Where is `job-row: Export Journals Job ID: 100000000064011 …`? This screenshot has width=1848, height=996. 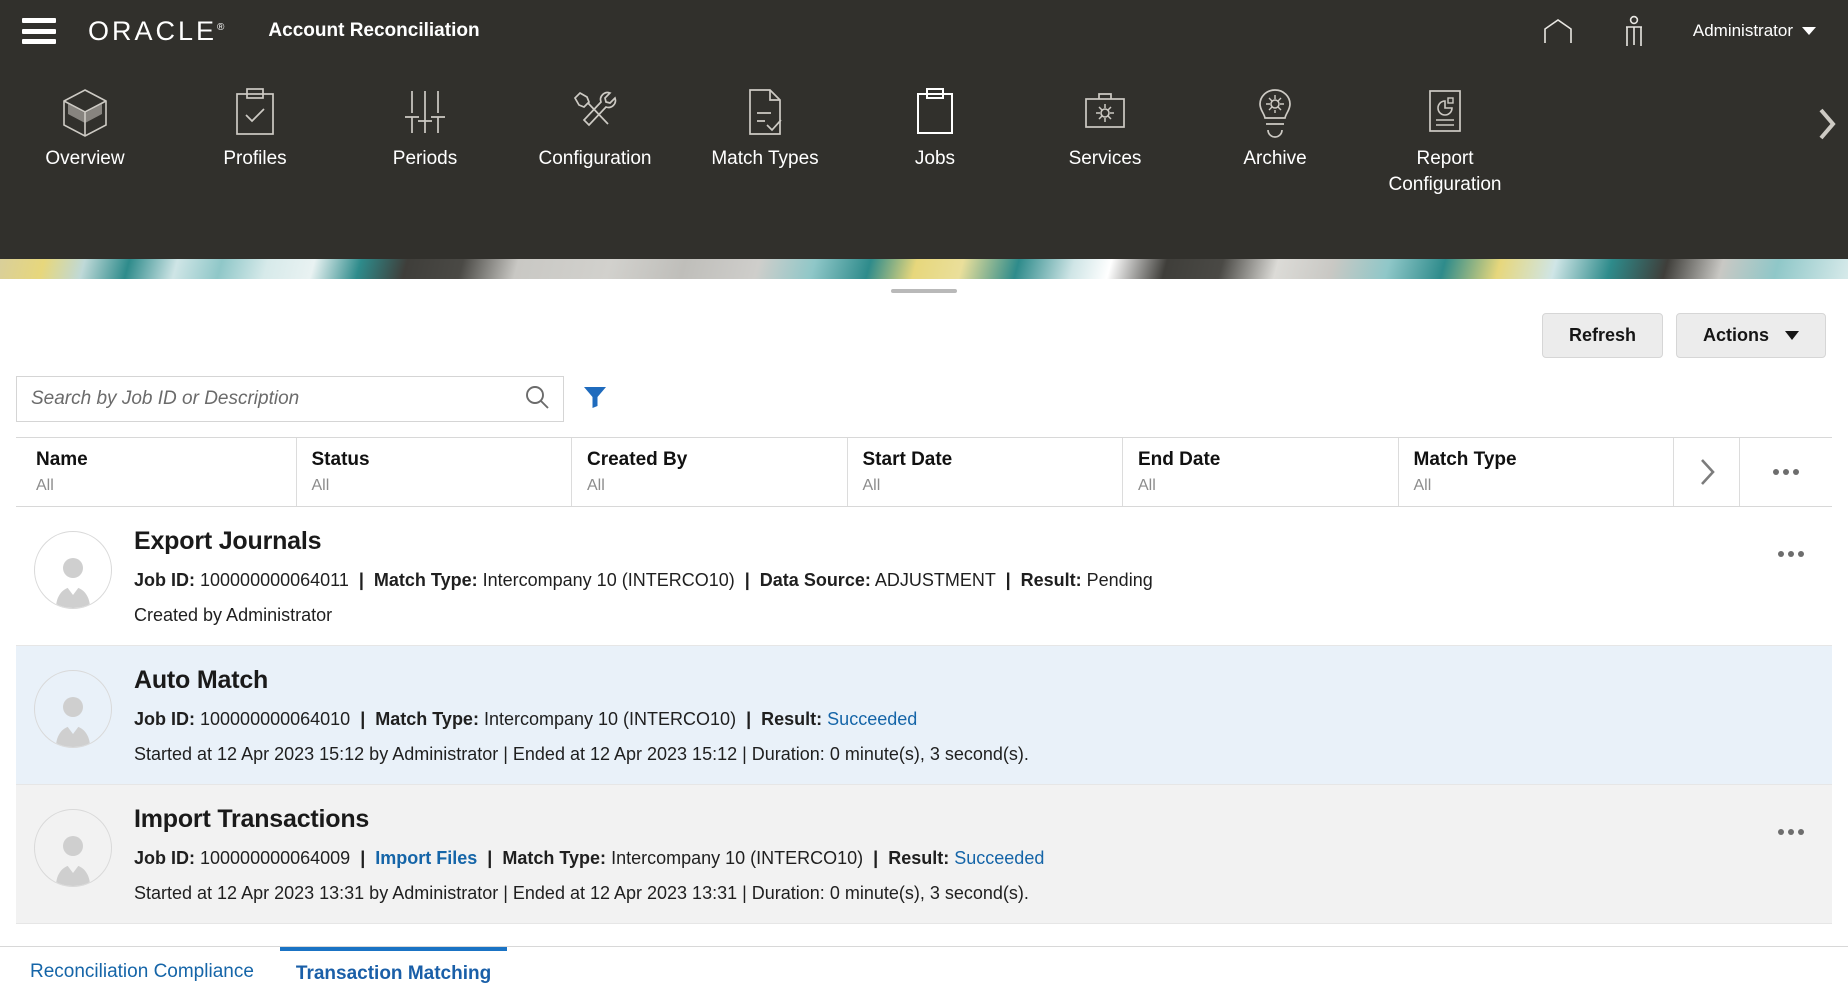
job-row: Export Journals Job ID: 100000000064011 … is located at coordinates (924, 576).